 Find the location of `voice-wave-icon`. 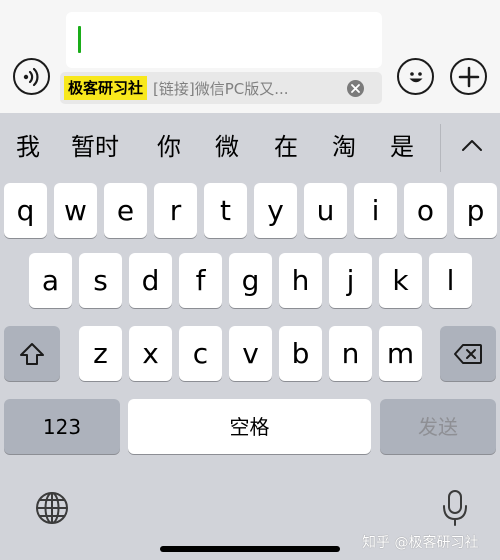

voice-wave-icon is located at coordinates (30, 76).